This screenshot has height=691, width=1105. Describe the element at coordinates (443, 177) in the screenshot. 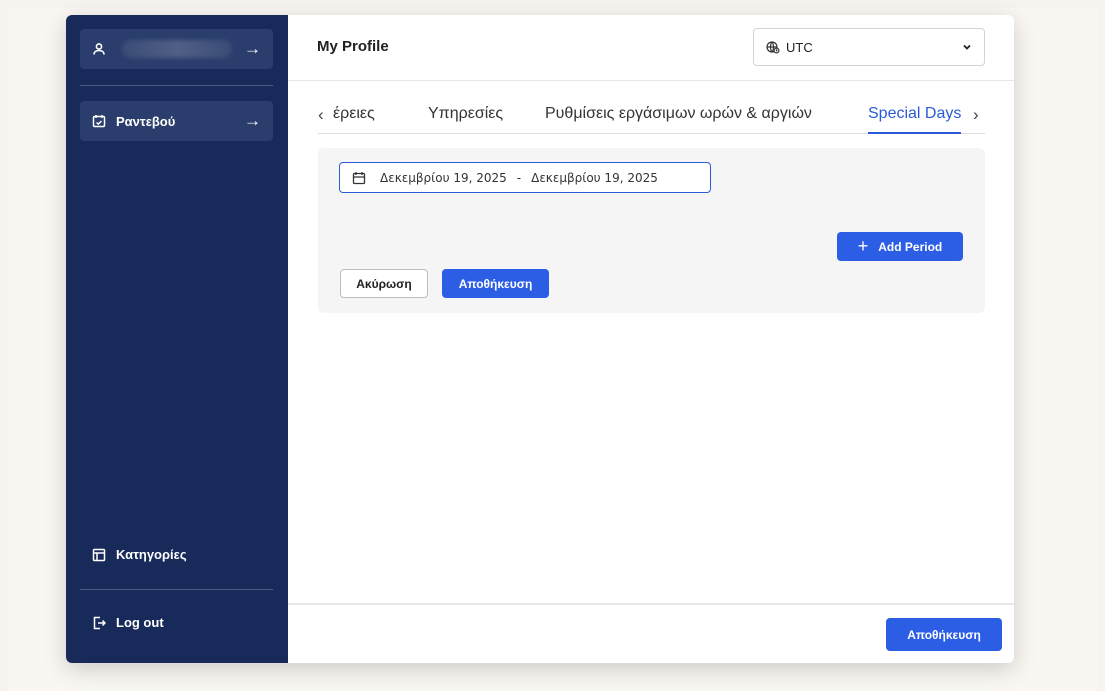

I see `date-range-start: Δεκεμβρίου 19, 2025` at that location.